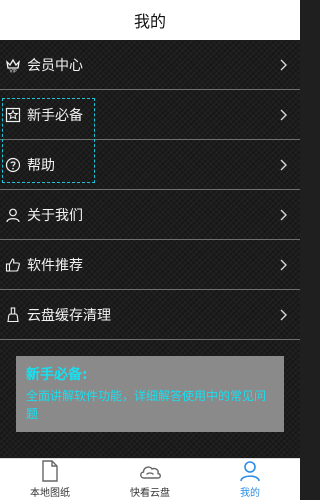 Image resolution: width=320 pixels, height=500 pixels. Describe the element at coordinates (69, 315) in the screenshot. I see `menu-item-label: 云盘缓存清理` at that location.